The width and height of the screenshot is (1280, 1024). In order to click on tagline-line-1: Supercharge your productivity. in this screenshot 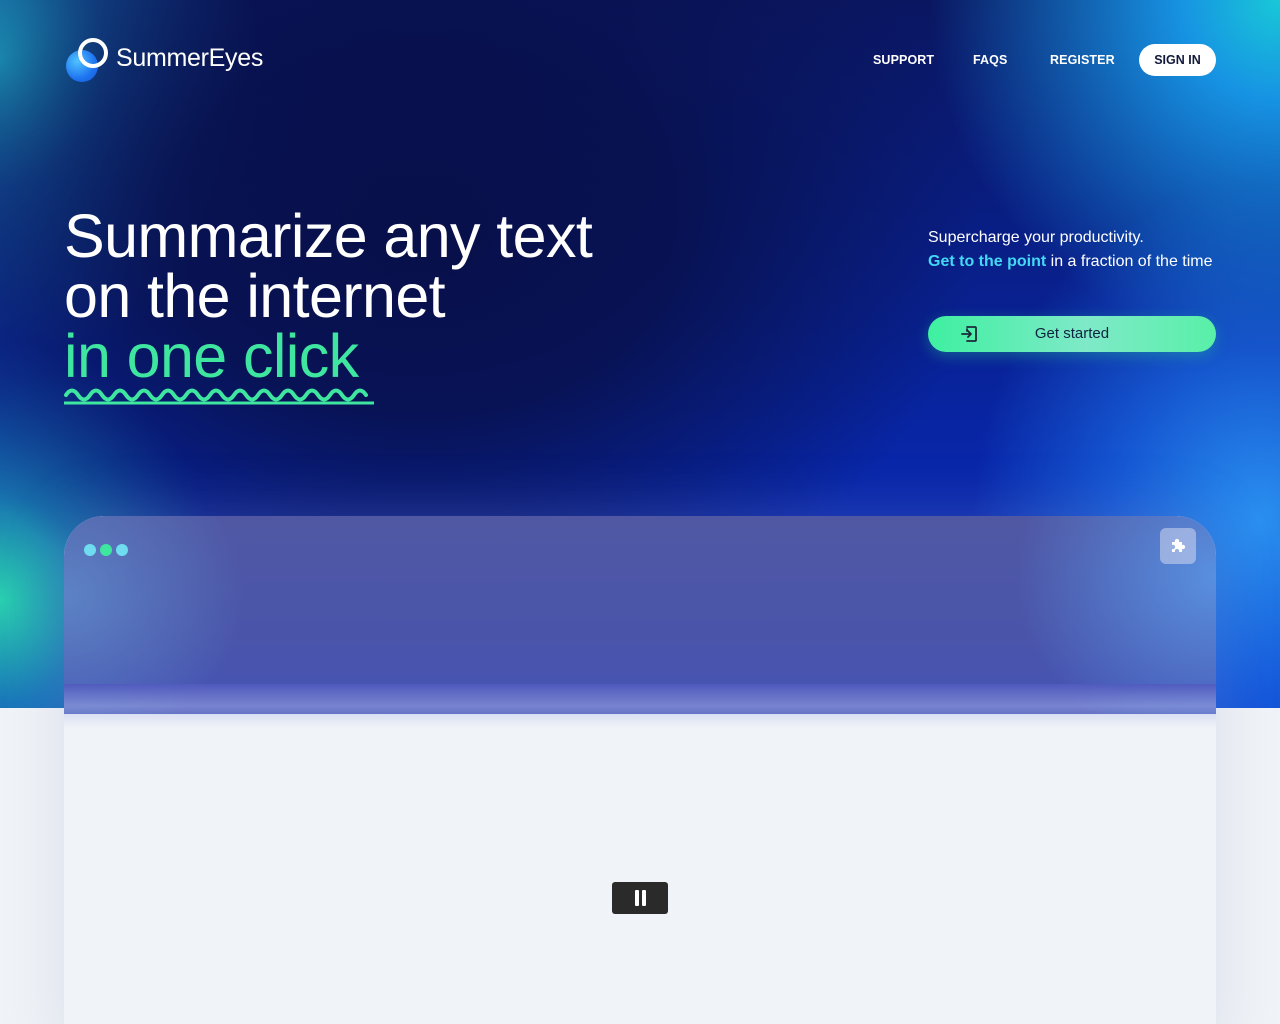, I will do `click(1036, 237)`.